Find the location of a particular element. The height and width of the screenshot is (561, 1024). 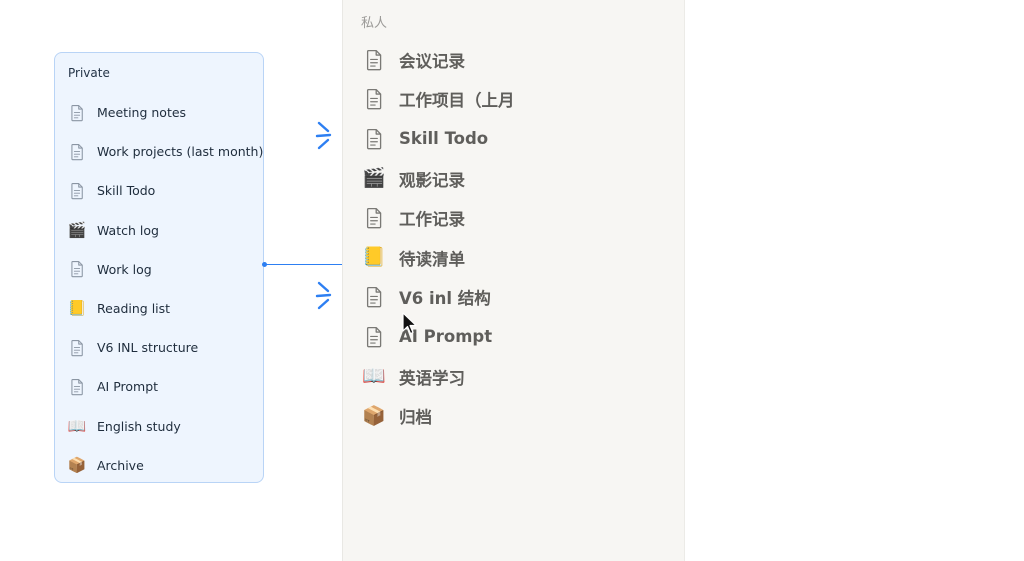

translation-item: Skill Todo is located at coordinates (159, 190).